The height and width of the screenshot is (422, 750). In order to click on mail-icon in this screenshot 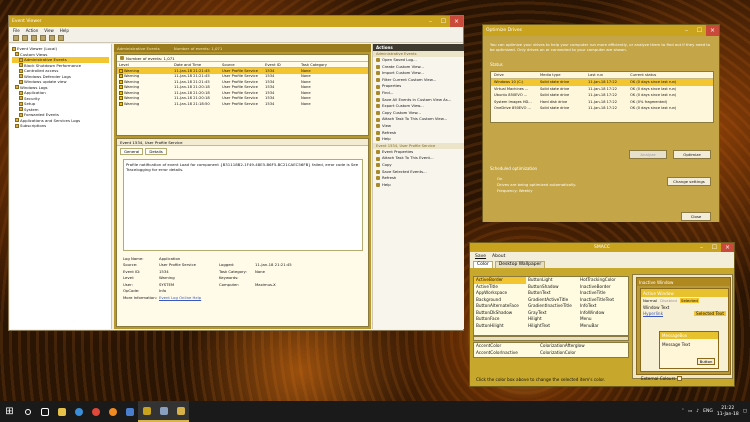, I will do `click(129, 411)`.